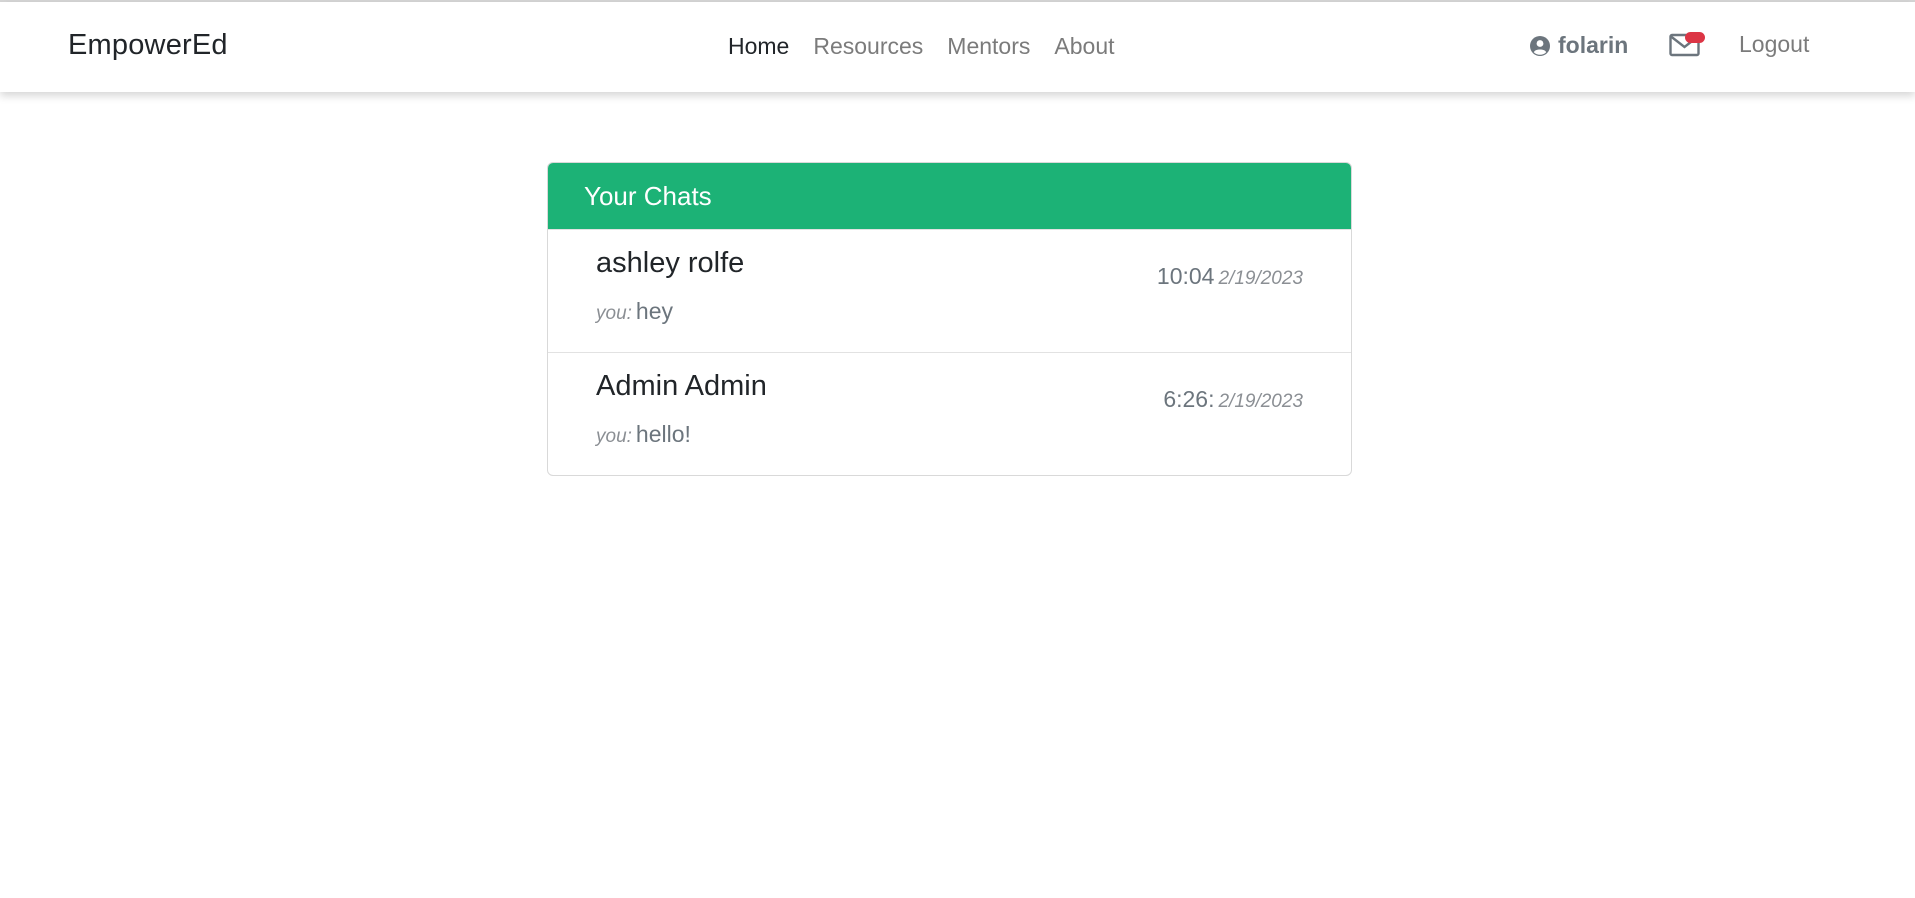  I want to click on chat-list-item: Admin Admin you: hello! 6:26: 2/19/2023, so click(949, 413).